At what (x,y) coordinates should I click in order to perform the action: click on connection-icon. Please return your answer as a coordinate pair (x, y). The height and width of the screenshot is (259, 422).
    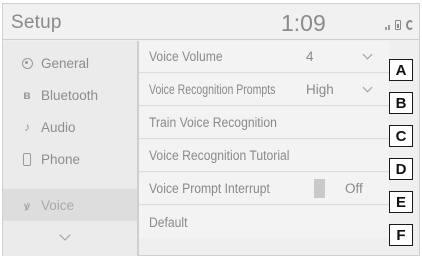
    Looking at the image, I should click on (410, 25).